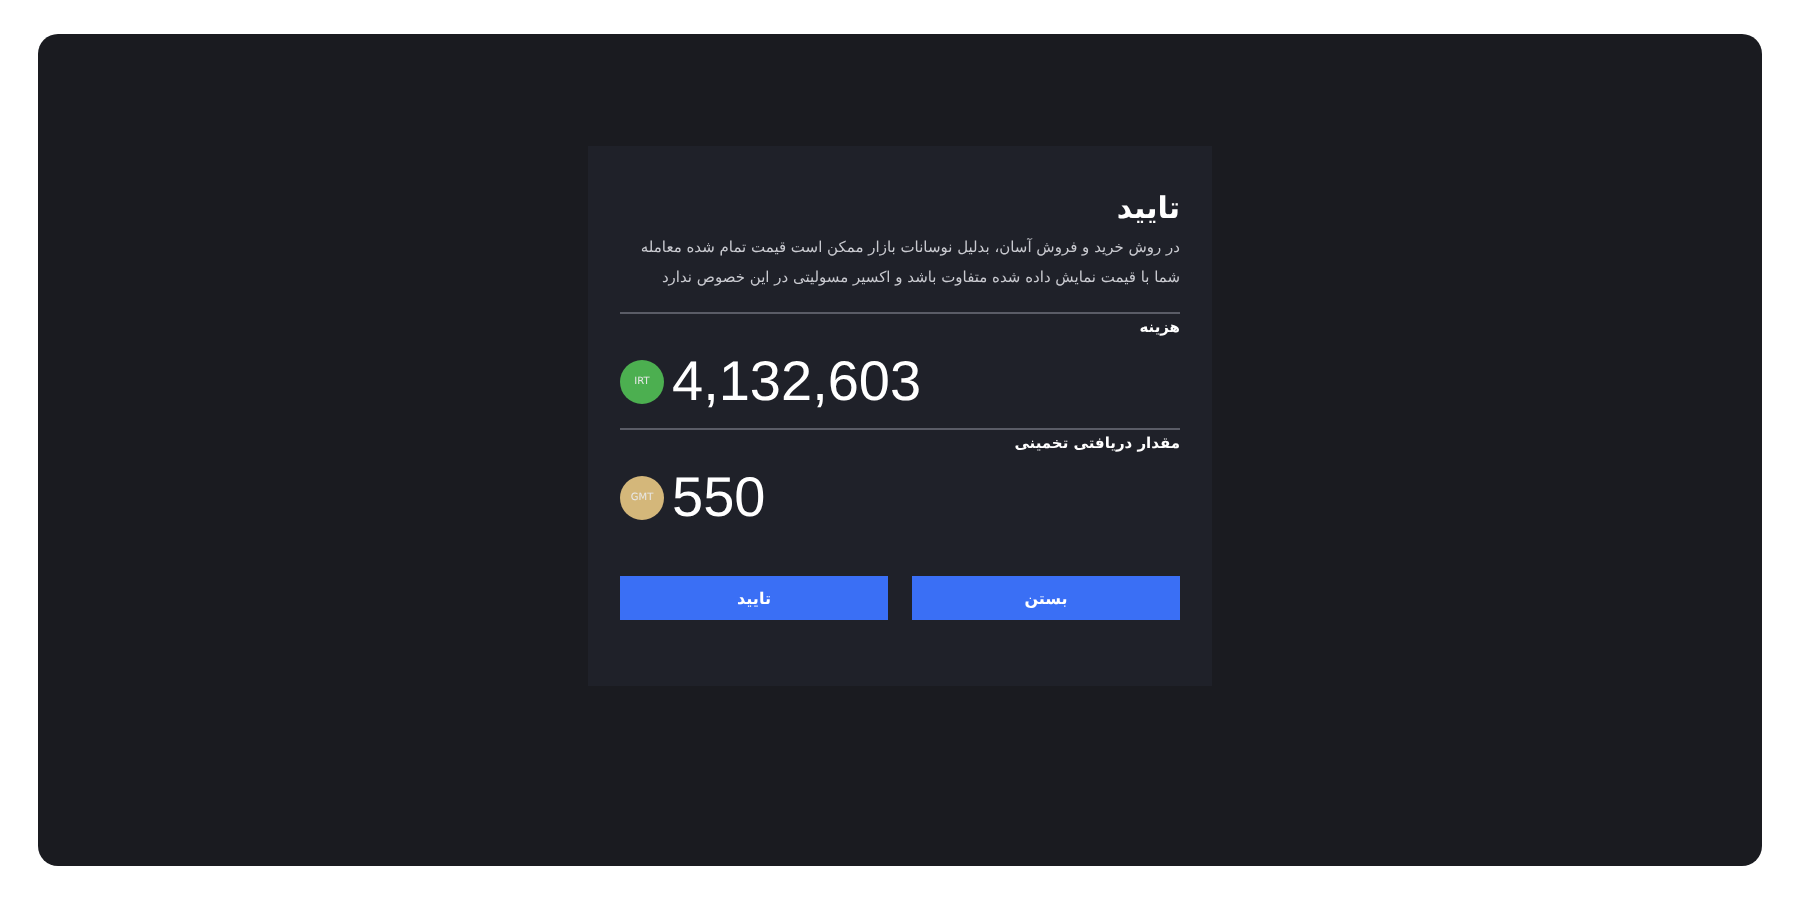 The width and height of the screenshot is (1800, 900). Describe the element at coordinates (719, 498) in the screenshot. I see `amount-value: 550` at that location.